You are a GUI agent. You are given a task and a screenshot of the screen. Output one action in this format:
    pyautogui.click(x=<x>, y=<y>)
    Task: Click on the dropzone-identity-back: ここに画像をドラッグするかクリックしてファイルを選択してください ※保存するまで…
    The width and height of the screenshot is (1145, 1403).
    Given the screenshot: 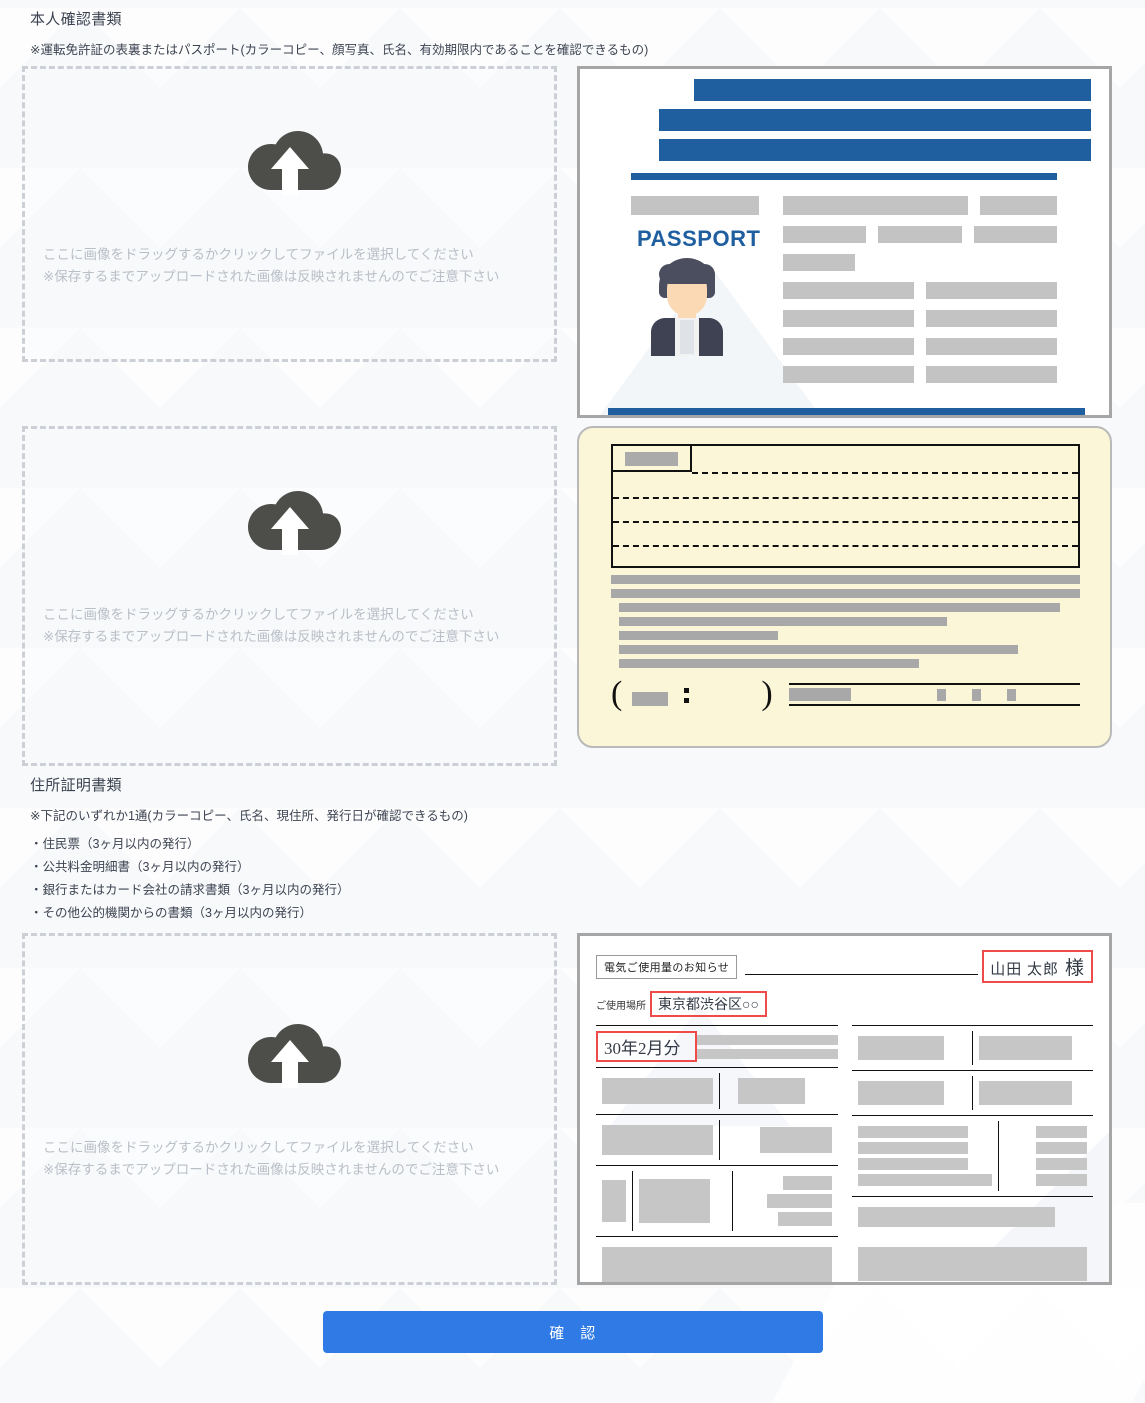 What is the action you would take?
    pyautogui.click(x=289, y=596)
    